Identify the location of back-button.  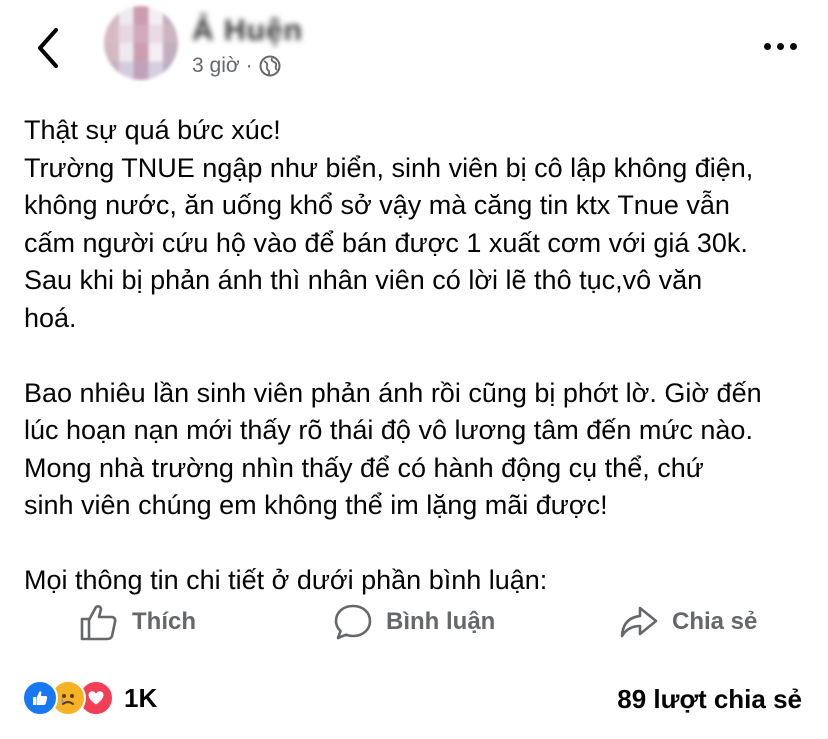
(48, 48).